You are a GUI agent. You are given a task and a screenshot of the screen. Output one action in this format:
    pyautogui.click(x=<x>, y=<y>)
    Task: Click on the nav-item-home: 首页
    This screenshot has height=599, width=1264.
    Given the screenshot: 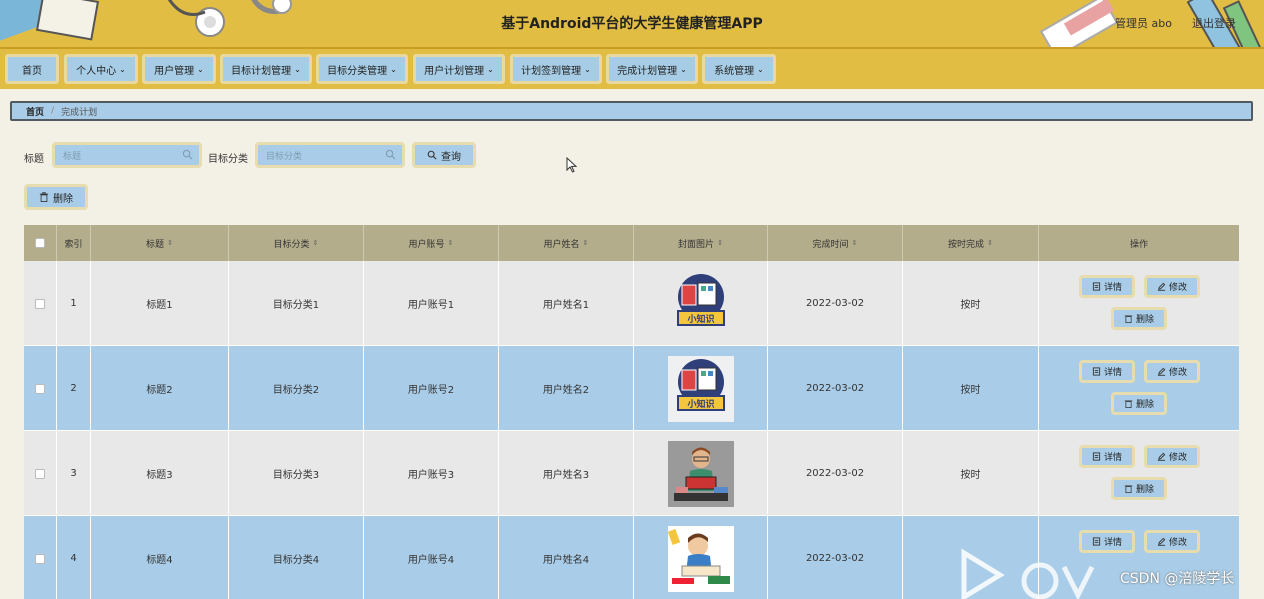 What is the action you would take?
    pyautogui.click(x=32, y=69)
    